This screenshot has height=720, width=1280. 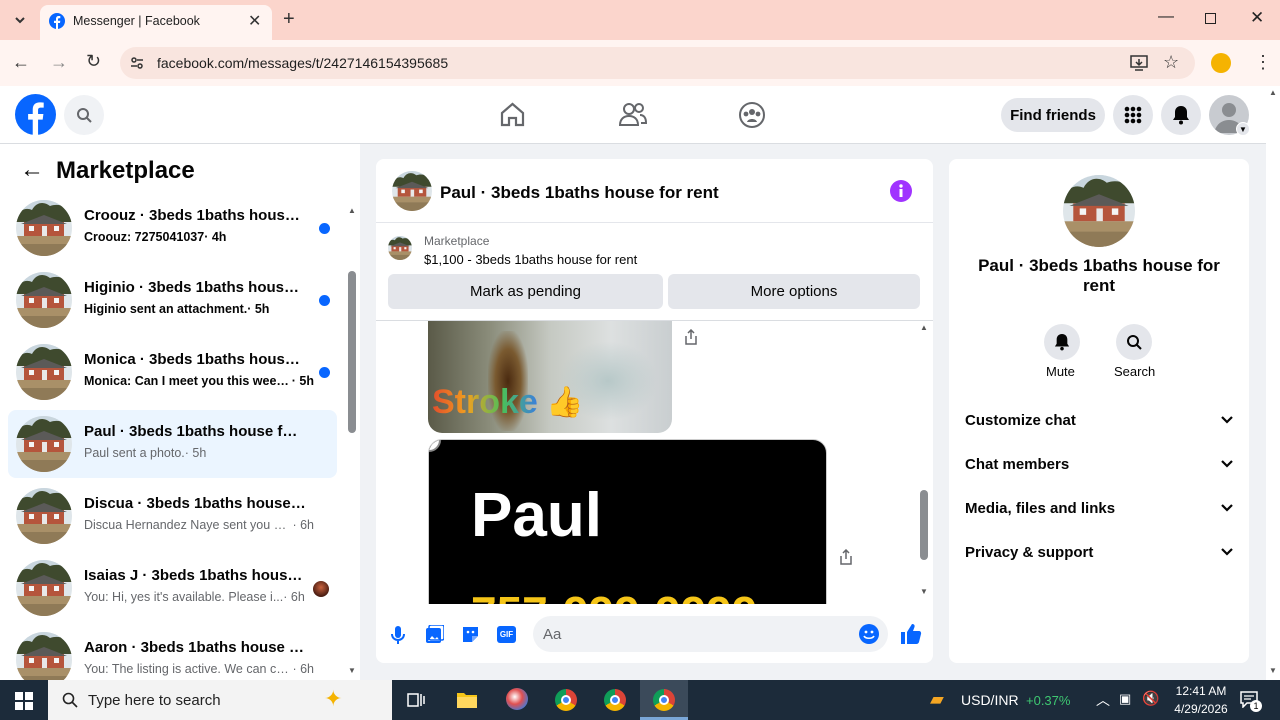 What do you see at coordinates (352, 442) in the screenshot?
I see `sidebar-scrollbar: ▲ ▼` at bounding box center [352, 442].